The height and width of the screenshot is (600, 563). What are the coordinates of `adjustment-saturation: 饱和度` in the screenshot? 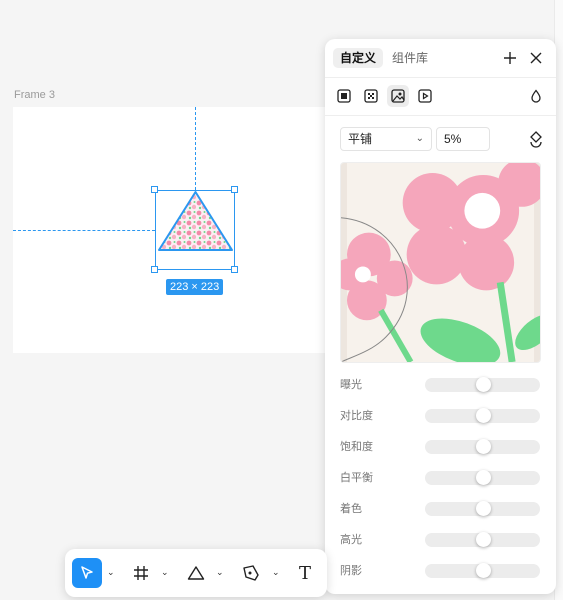 It's located at (442, 447).